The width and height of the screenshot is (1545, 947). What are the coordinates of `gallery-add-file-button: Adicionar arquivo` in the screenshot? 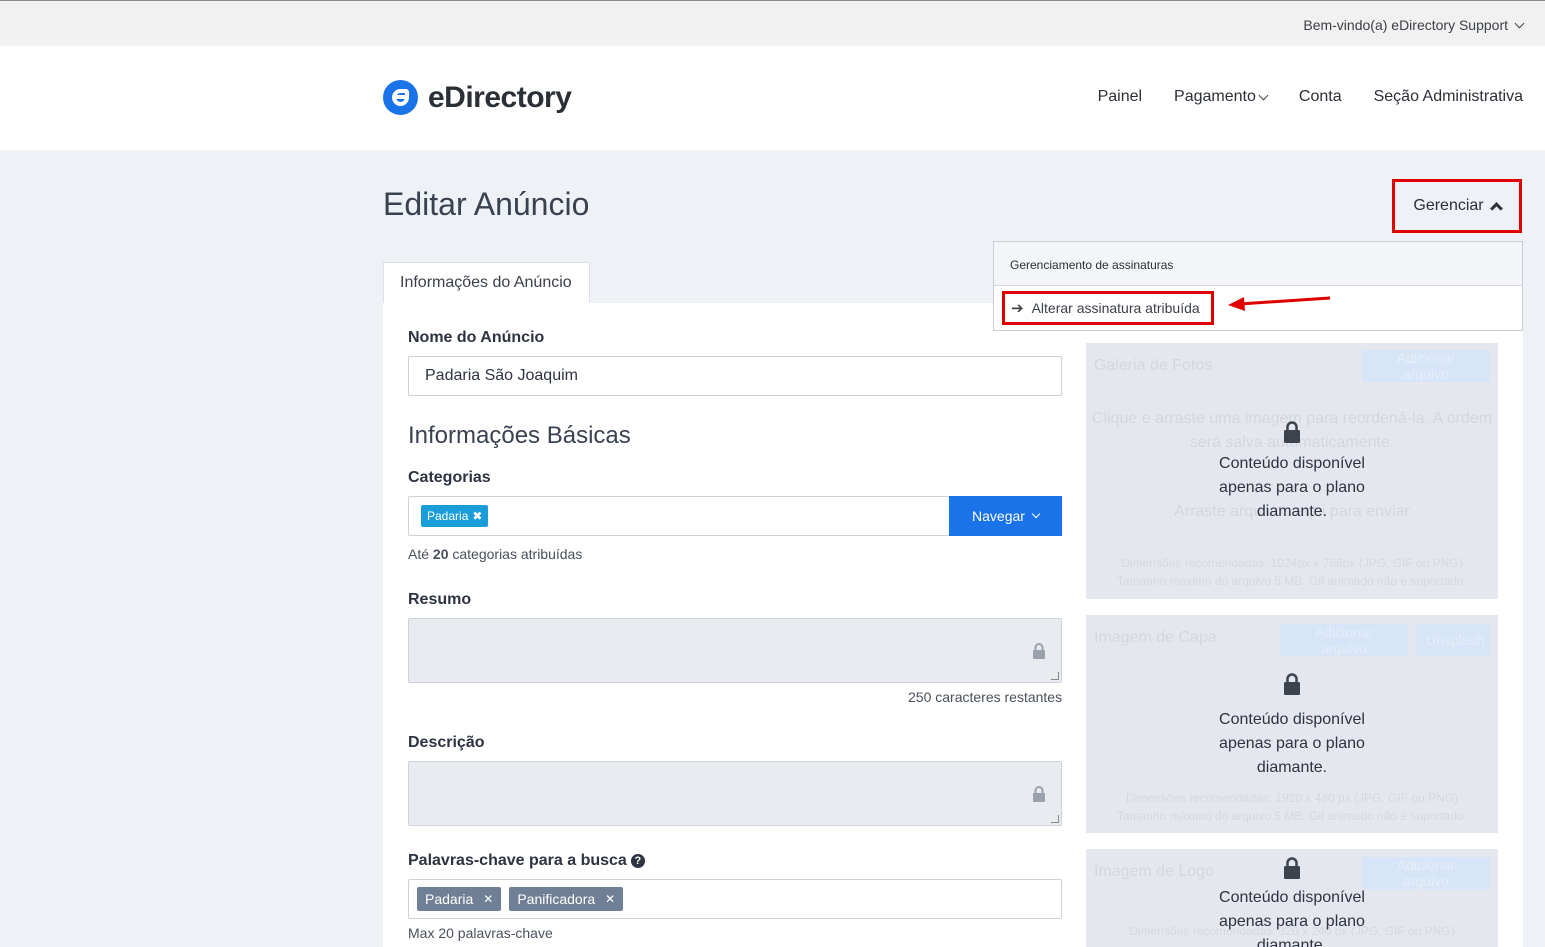 It's located at (1426, 366).